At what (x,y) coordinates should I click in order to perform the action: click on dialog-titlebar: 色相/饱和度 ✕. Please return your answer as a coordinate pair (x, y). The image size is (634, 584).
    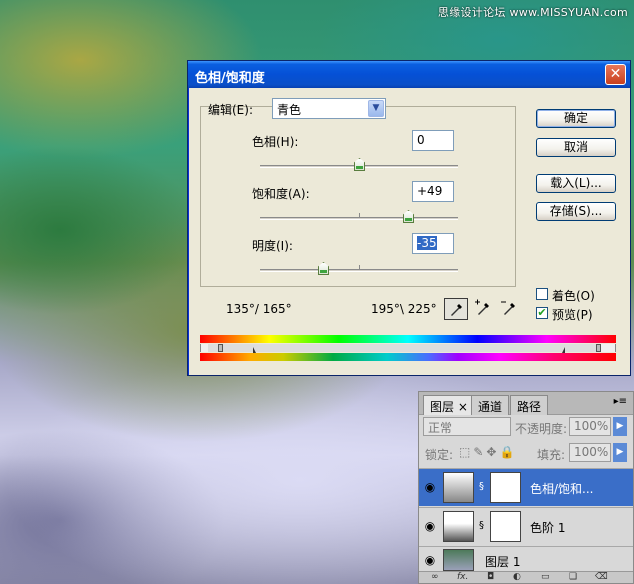
    Looking at the image, I should click on (409, 74).